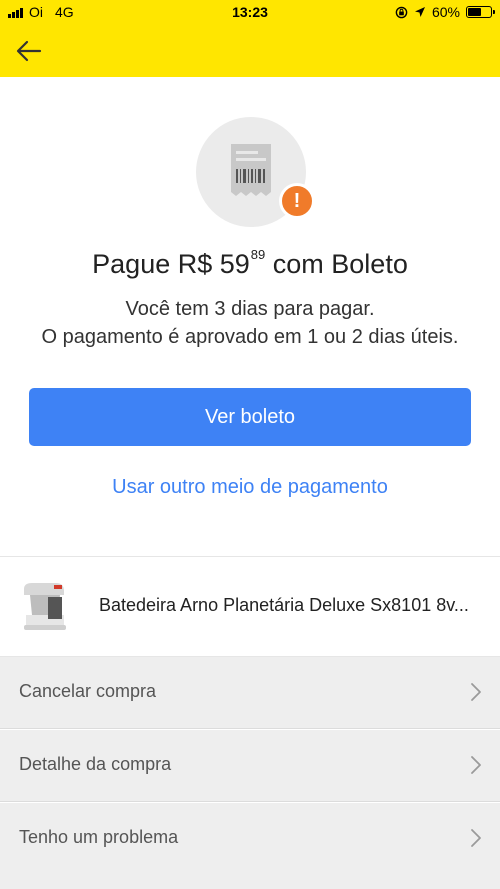 The height and width of the screenshot is (889, 500). Describe the element at coordinates (250, 309) in the screenshot. I see `payment-deadline: Você tem 3 dias para pagar.` at that location.